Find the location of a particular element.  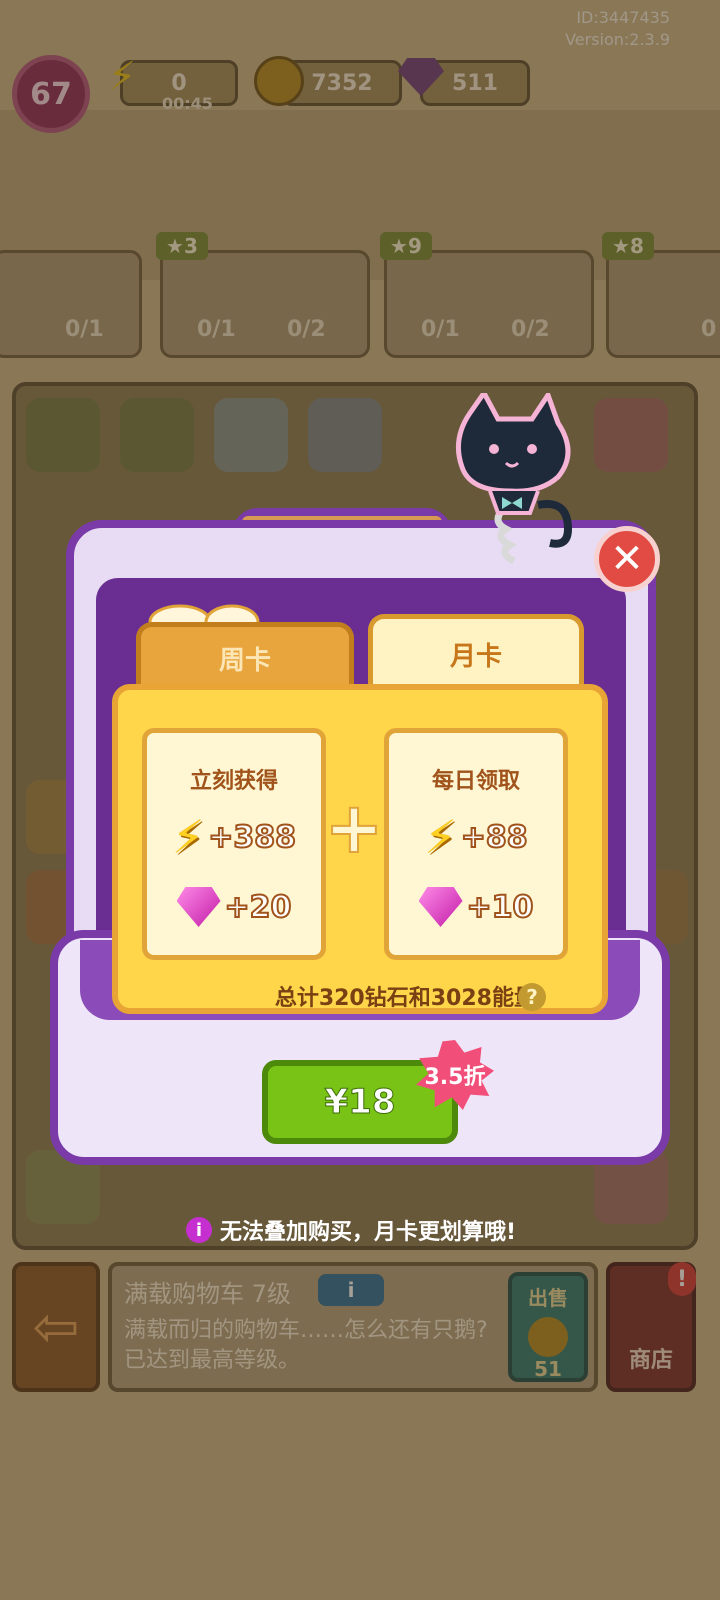

tab-monthly-card: 月卡 is located at coordinates (476, 652).